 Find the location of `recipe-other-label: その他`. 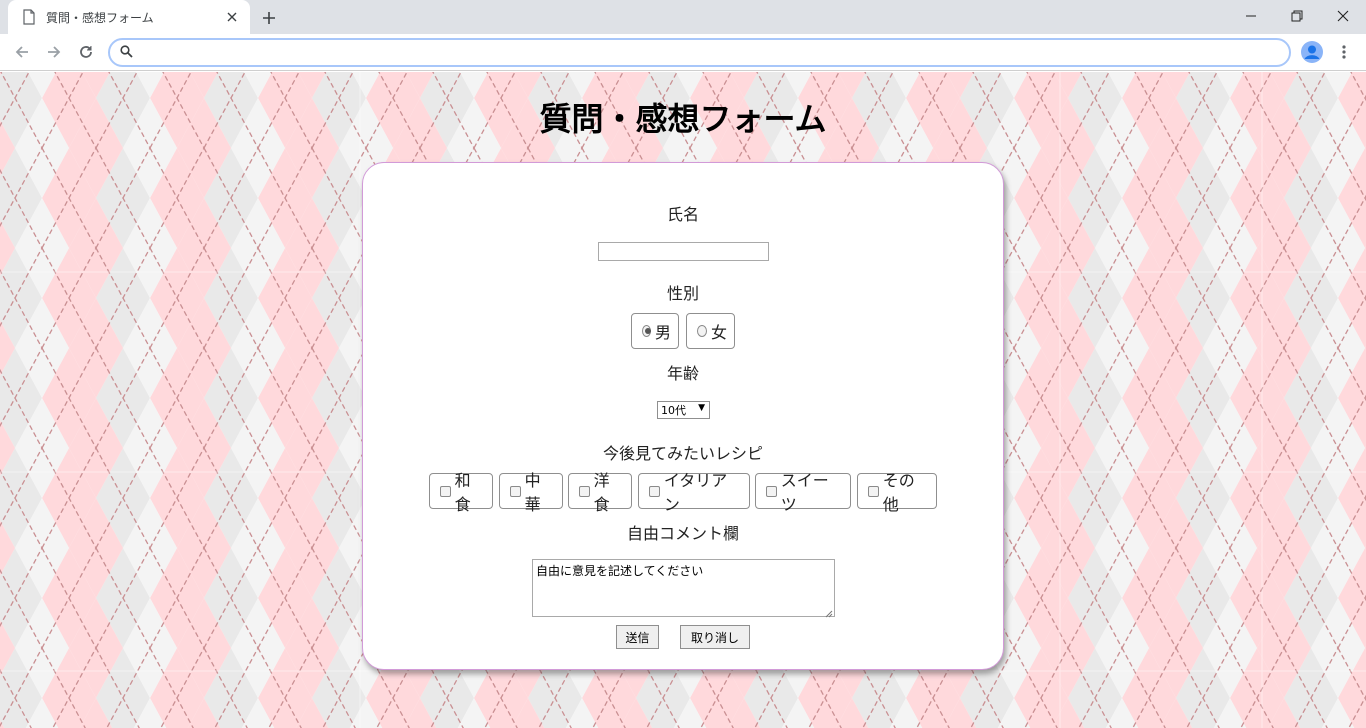

recipe-other-label: その他 is located at coordinates (898, 492).